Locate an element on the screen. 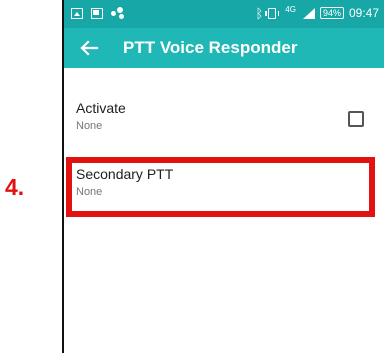 The width and height of the screenshot is (384, 353). status-bar: ᛒ 4G 94% 09:47 is located at coordinates (224, 14).